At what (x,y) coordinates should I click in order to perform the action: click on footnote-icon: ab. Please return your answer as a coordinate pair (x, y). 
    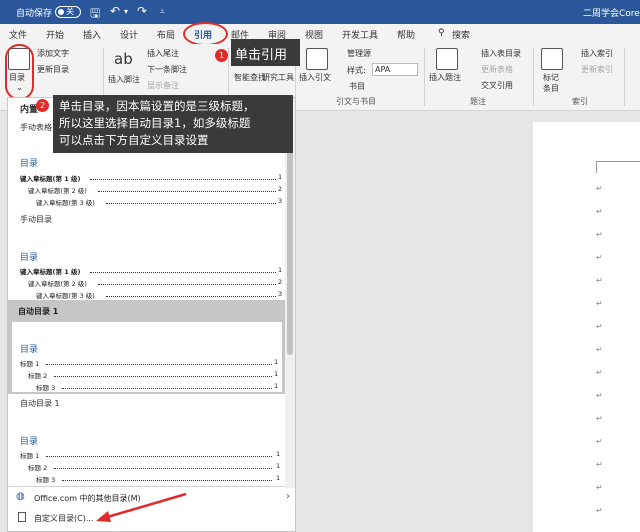
    Looking at the image, I should click on (123, 59).